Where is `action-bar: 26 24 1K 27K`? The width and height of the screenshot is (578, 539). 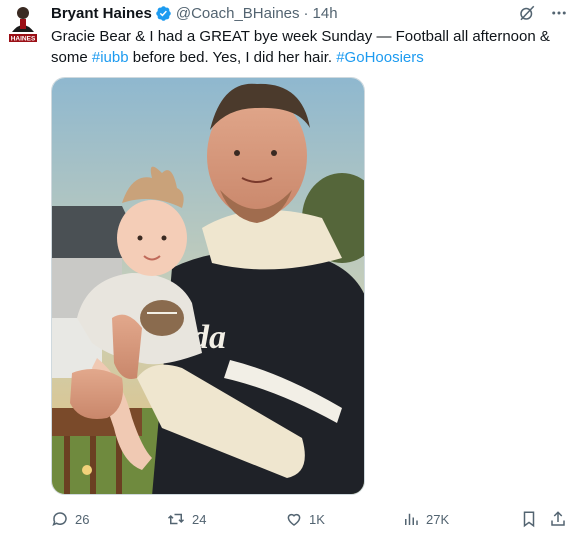
action-bar: 26 24 1K 27K is located at coordinates (309, 519).